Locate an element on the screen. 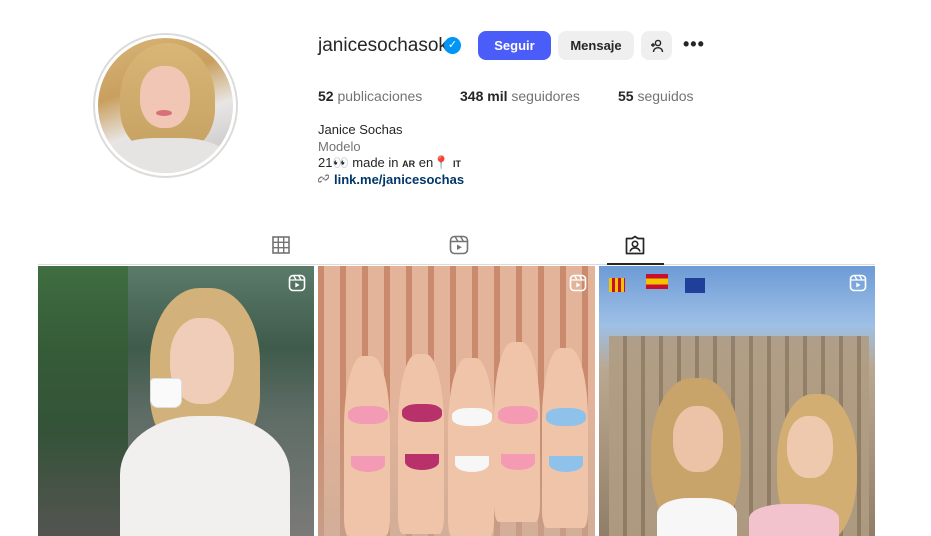  message-button: Mensaje is located at coordinates (596, 45).